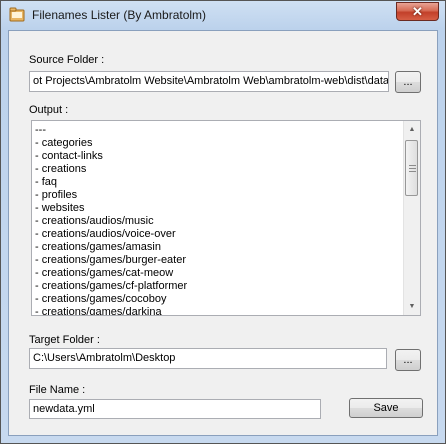 Image resolution: width=448 pixels, height=446 pixels. I want to click on output-line: - creations, so click(61, 169).